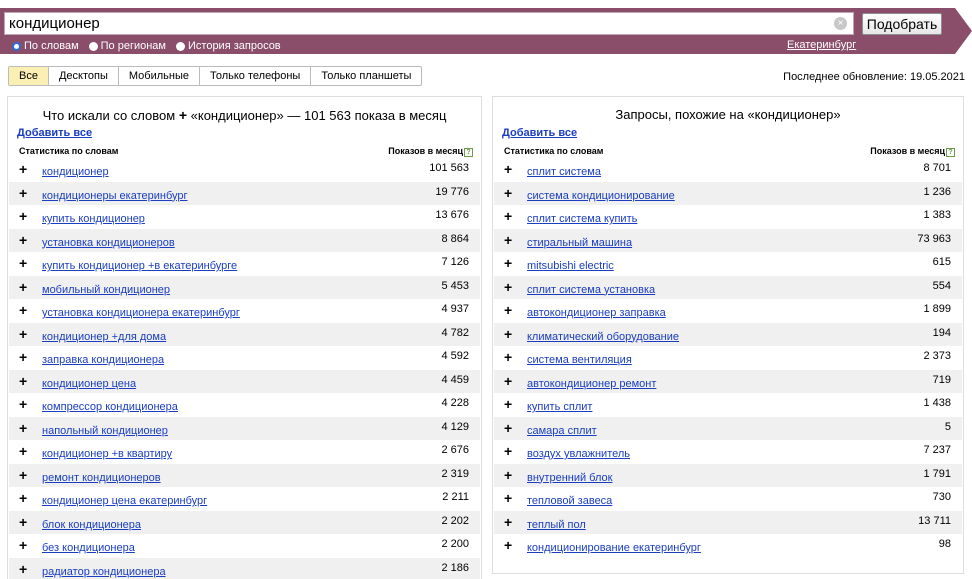  Describe the element at coordinates (45, 46) in the screenshot. I see `mode-by-words: По словам` at that location.